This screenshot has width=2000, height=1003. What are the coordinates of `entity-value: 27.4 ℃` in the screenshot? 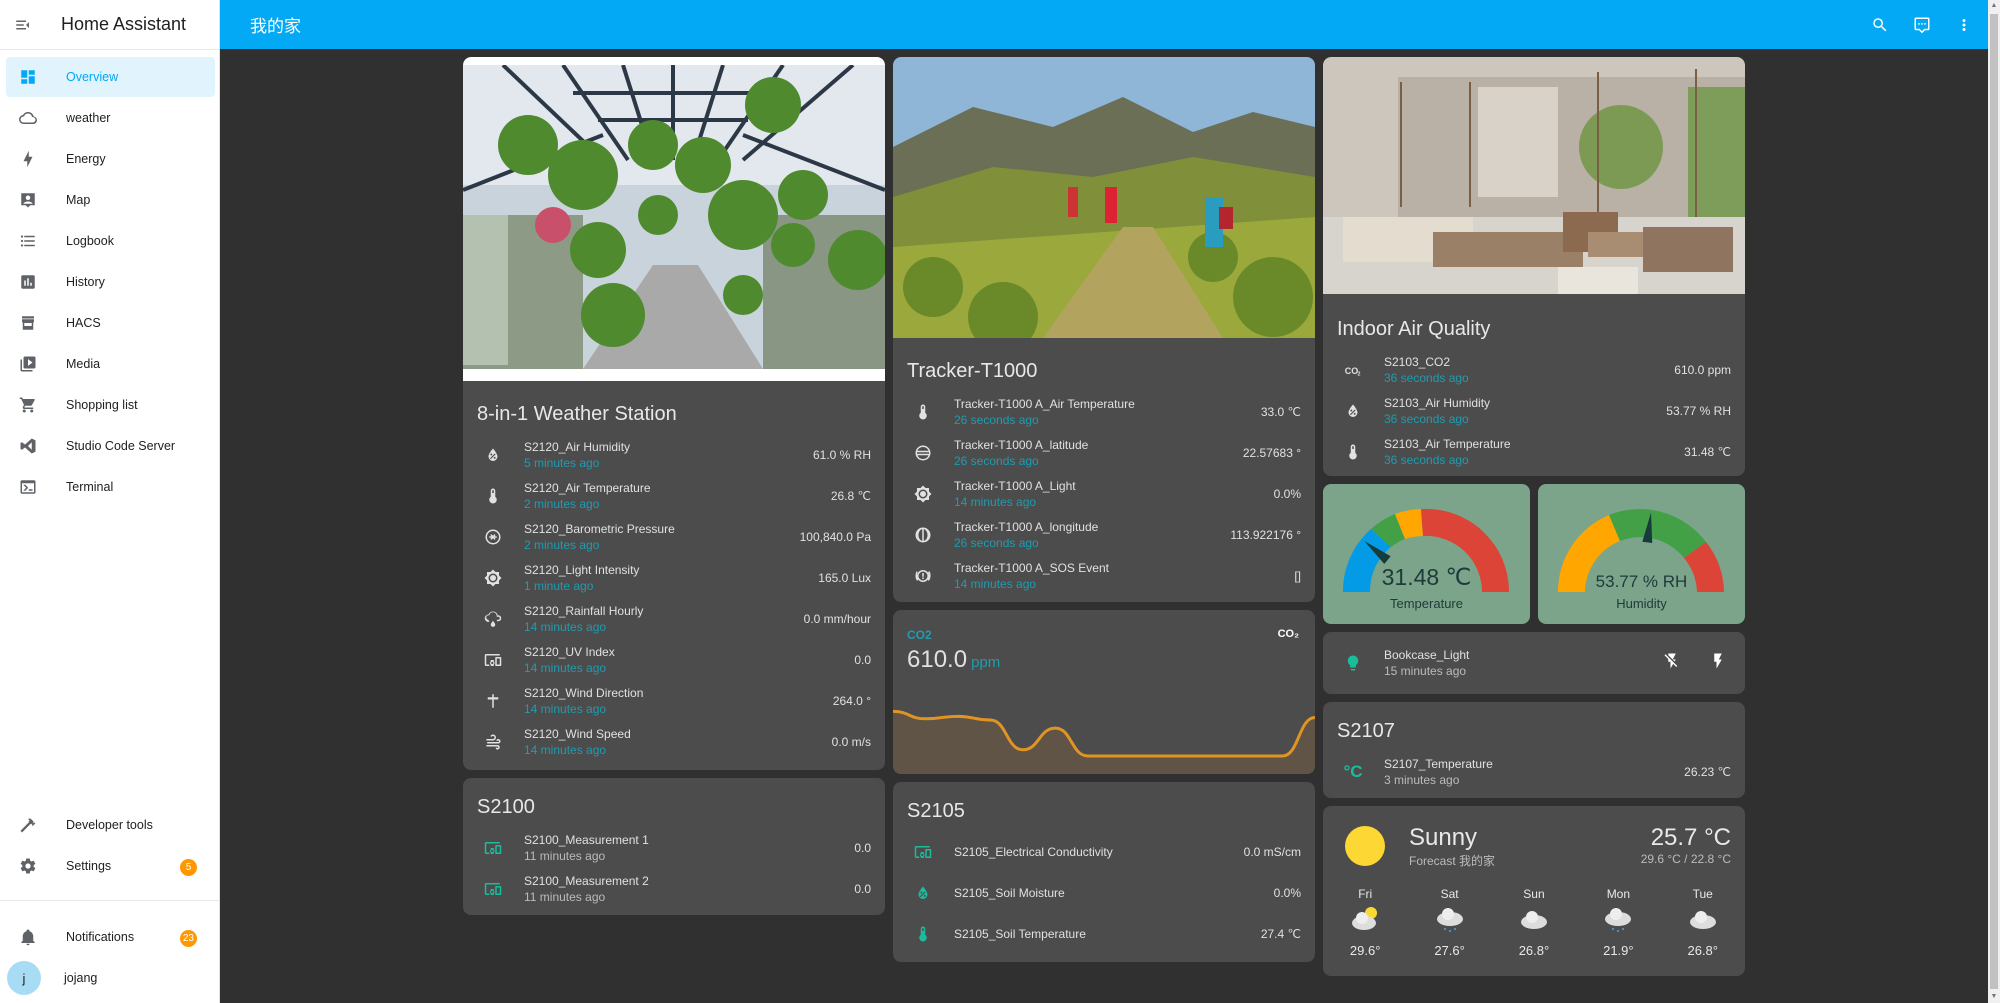 It's located at (1280, 933).